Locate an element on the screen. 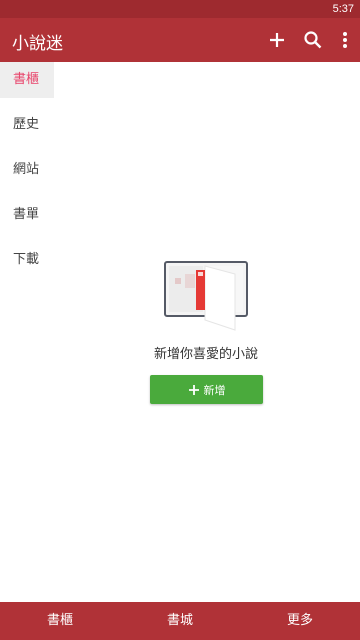 The image size is (360, 640). sidebar-item-label: 網站 is located at coordinates (26, 169).